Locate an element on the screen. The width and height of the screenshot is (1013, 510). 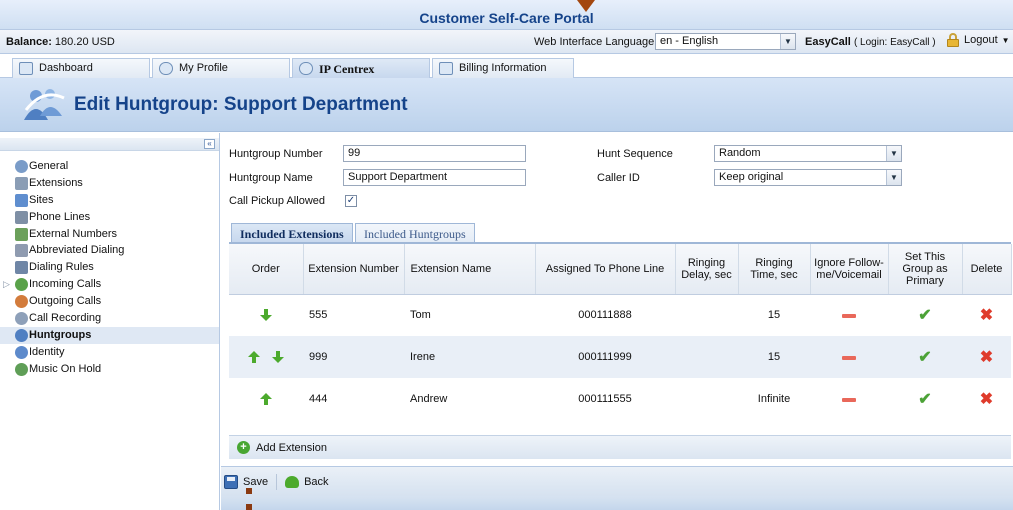
column-header-ringing-delay: Ringing Delay, sec is located at coordinates (707, 269).